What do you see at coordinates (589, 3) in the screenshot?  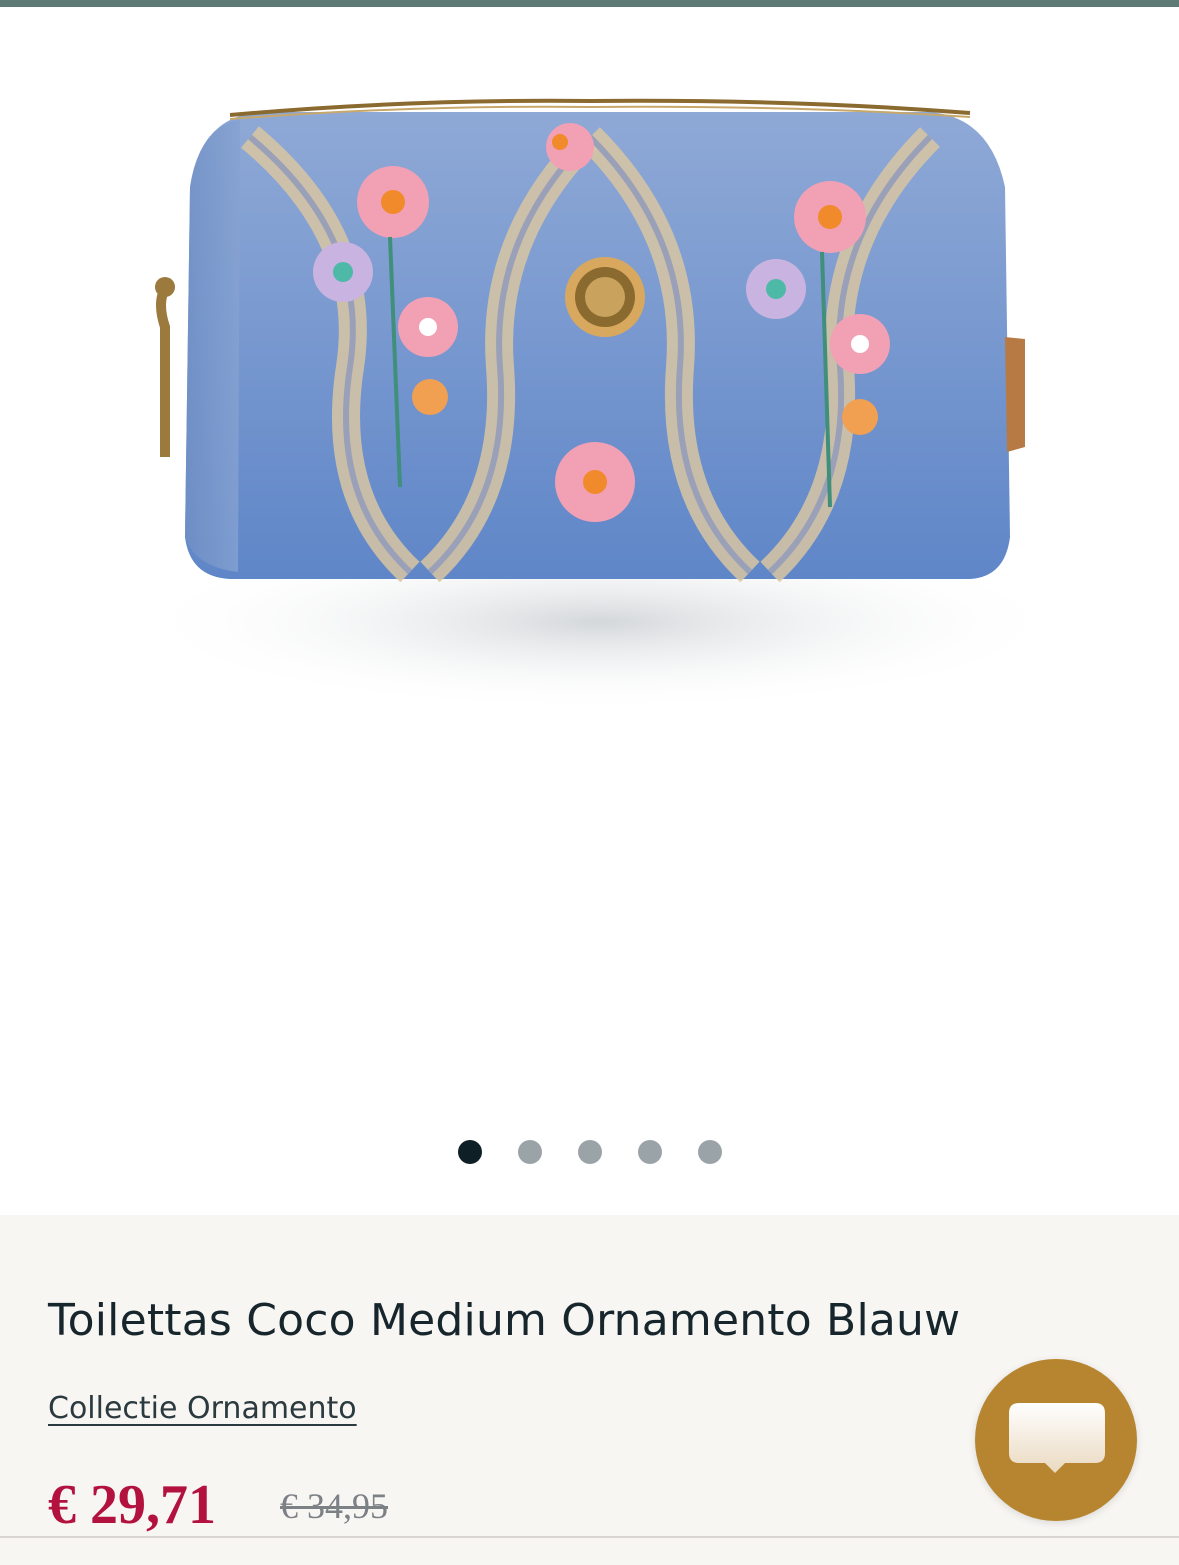 I see `top-accent-bar` at bounding box center [589, 3].